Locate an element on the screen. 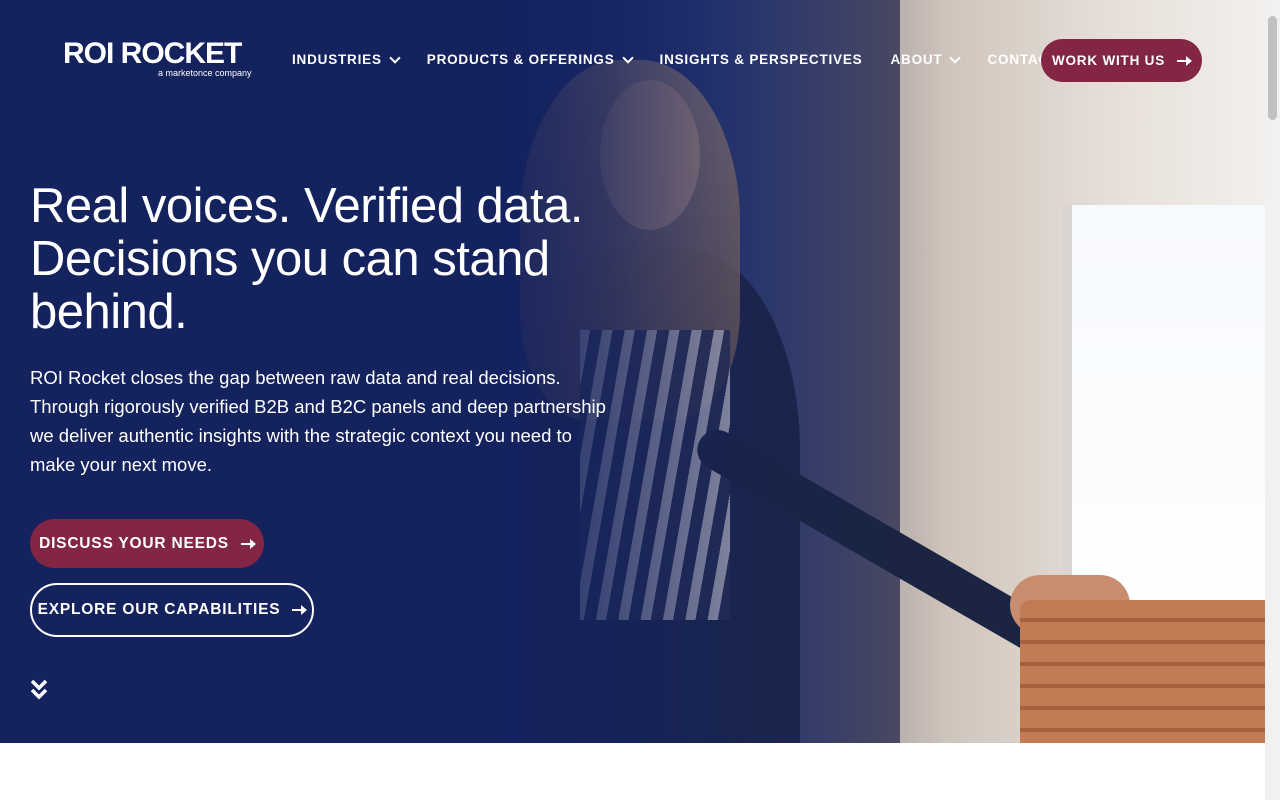 The image size is (1280, 800). nav-item-industries: INDUSTRIES is located at coordinates (346, 59).